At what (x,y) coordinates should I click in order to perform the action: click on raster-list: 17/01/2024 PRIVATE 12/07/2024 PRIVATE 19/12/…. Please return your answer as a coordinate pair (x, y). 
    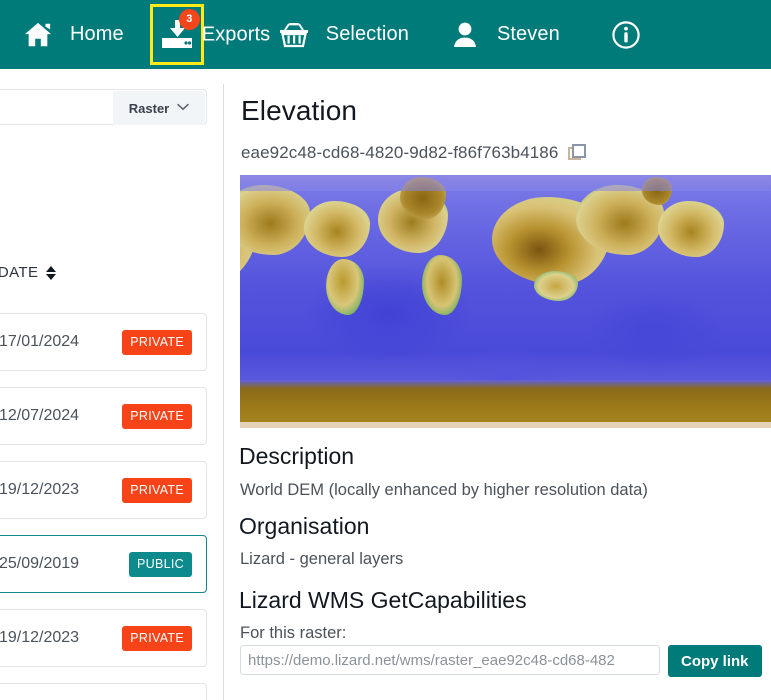
    Looking at the image, I should click on (103, 506).